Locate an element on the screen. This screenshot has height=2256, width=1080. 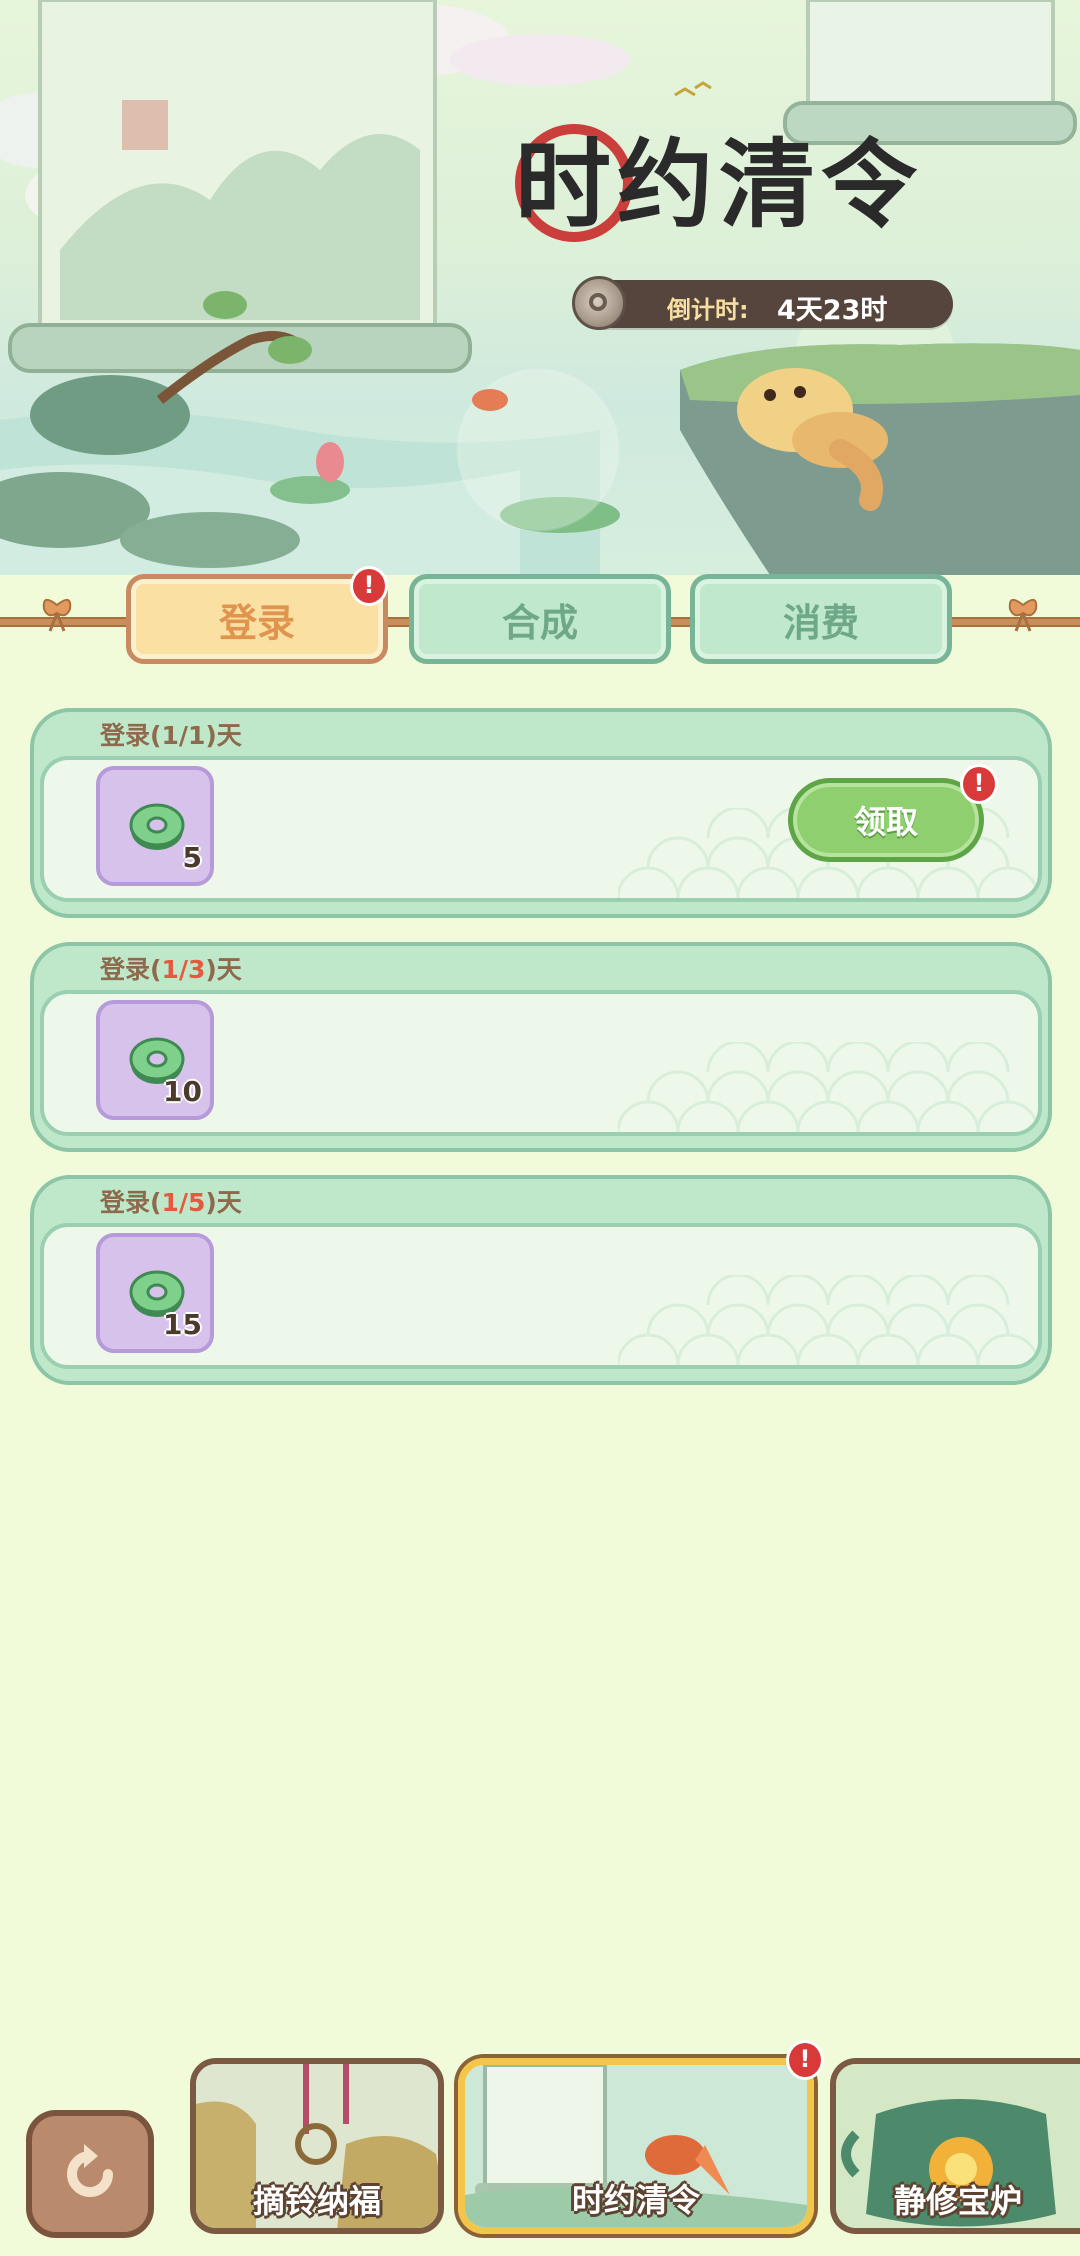
tab-login: 登录 is located at coordinates (257, 619).